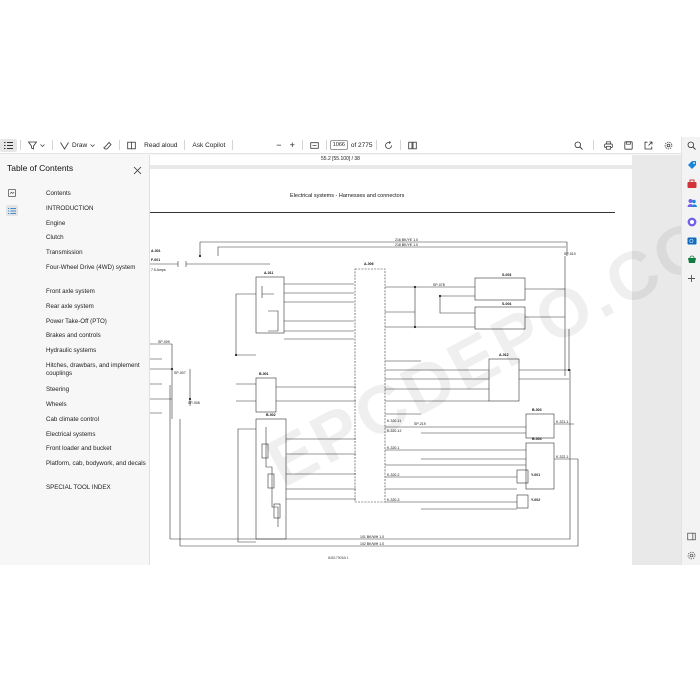 The height and width of the screenshot is (700, 700). I want to click on toc-item: Contents, so click(96, 194).